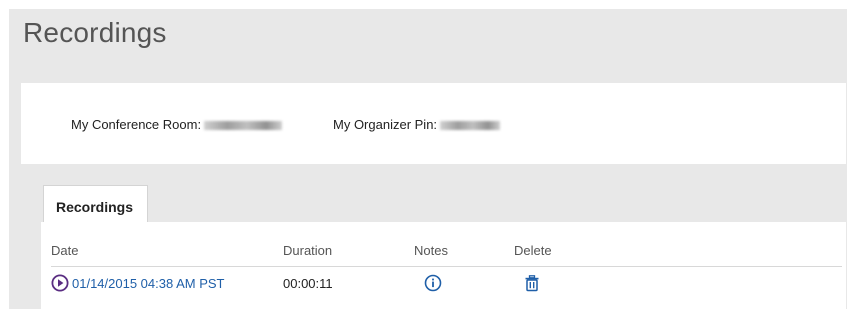  Describe the element at coordinates (148, 283) in the screenshot. I see `recording-date: 01/14/2015 04:38 AM PST` at that location.